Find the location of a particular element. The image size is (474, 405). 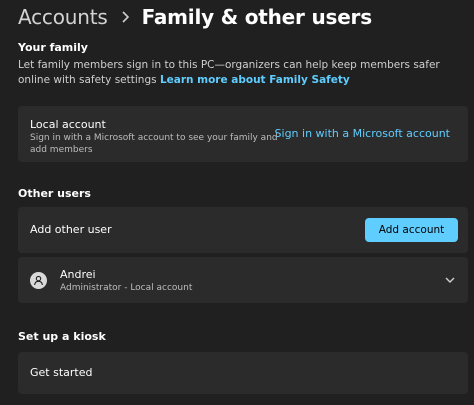

chevron-right-icon is located at coordinates (125, 17).